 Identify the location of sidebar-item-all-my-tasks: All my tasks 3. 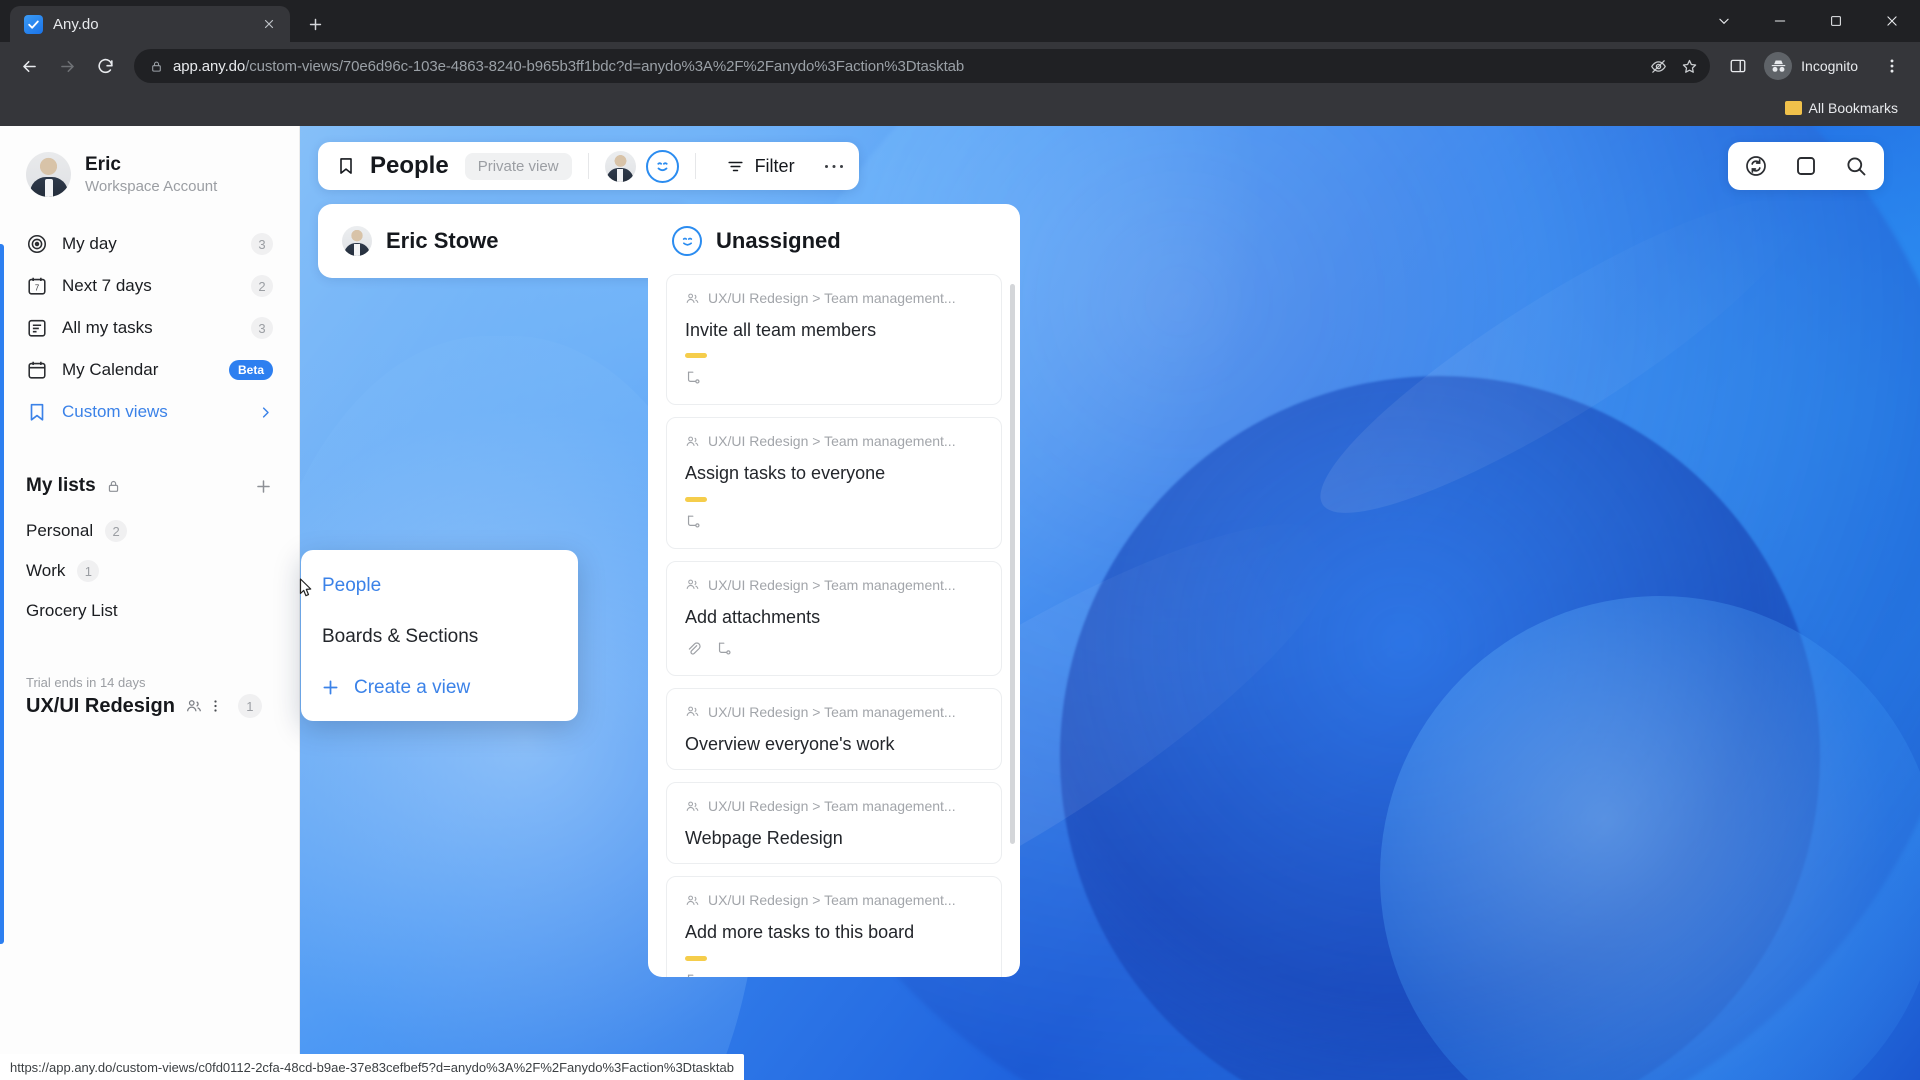
(149, 328).